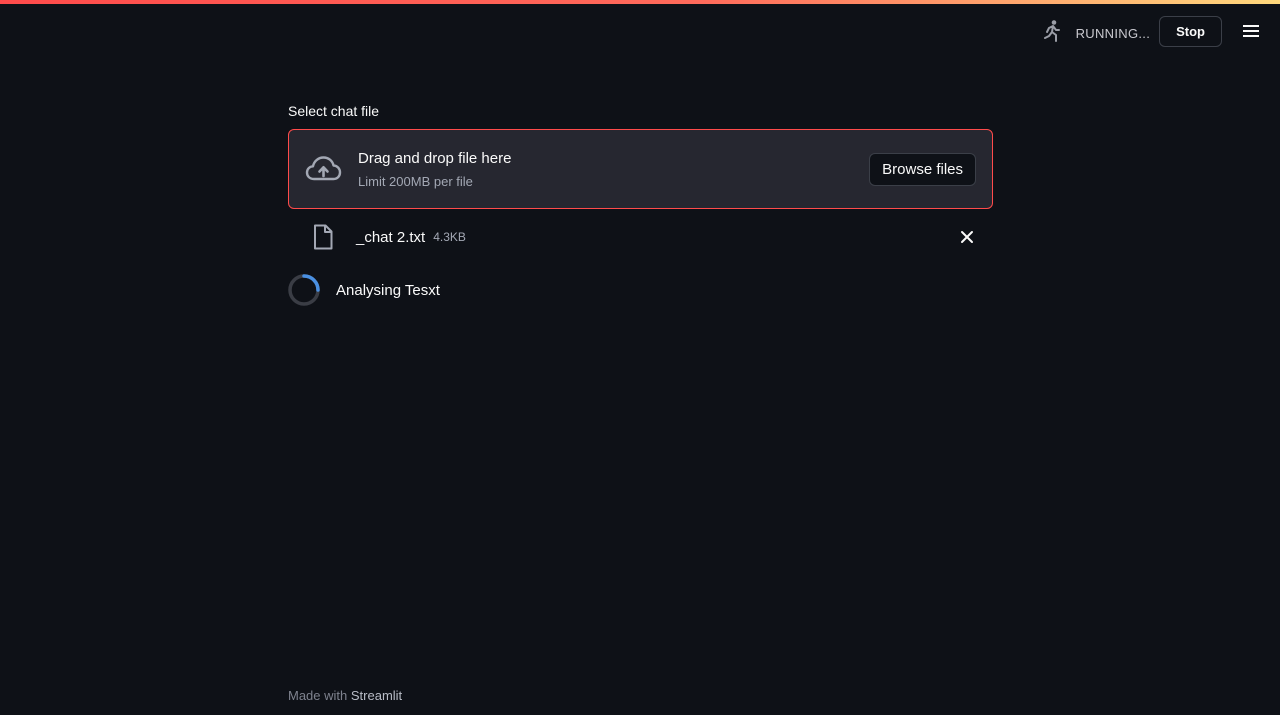  What do you see at coordinates (1190, 31) in the screenshot?
I see `stop-button: Stop` at bounding box center [1190, 31].